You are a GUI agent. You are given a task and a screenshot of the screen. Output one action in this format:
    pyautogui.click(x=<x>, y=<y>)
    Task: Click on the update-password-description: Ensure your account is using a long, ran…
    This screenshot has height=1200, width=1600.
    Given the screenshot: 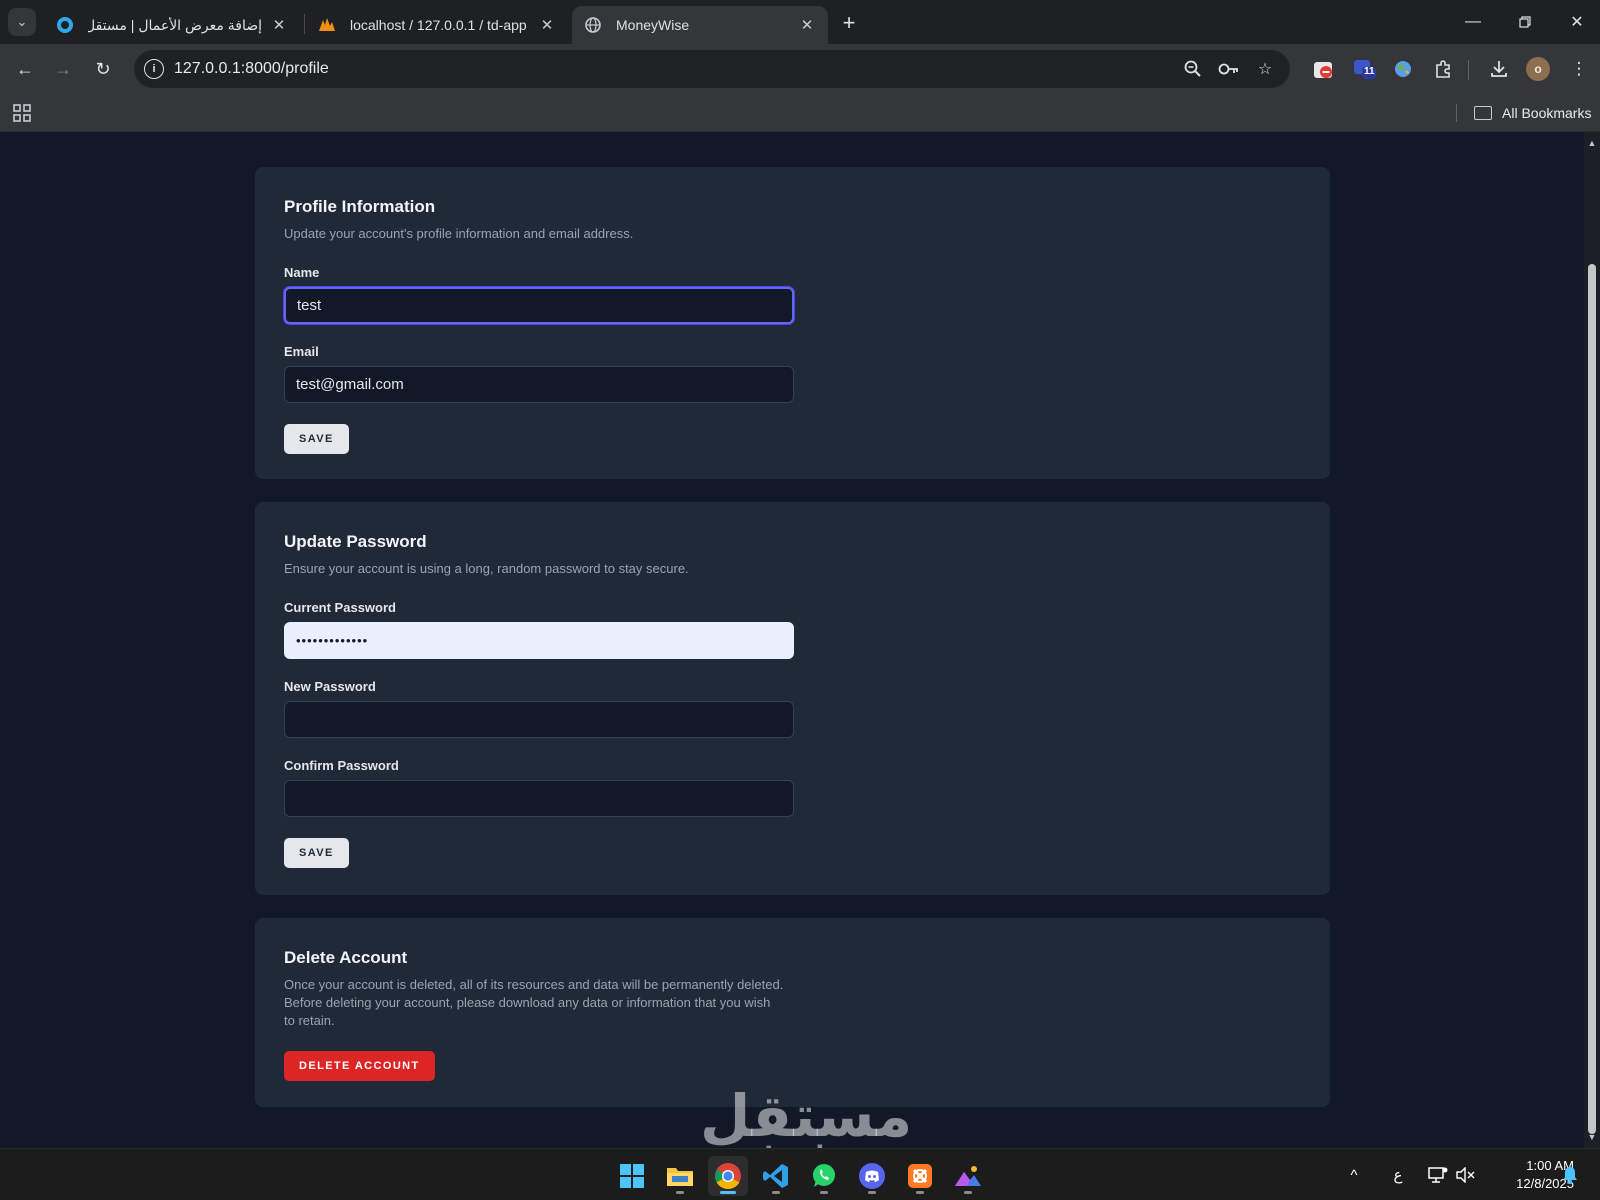 What is the action you would take?
    pyautogui.click(x=486, y=568)
    